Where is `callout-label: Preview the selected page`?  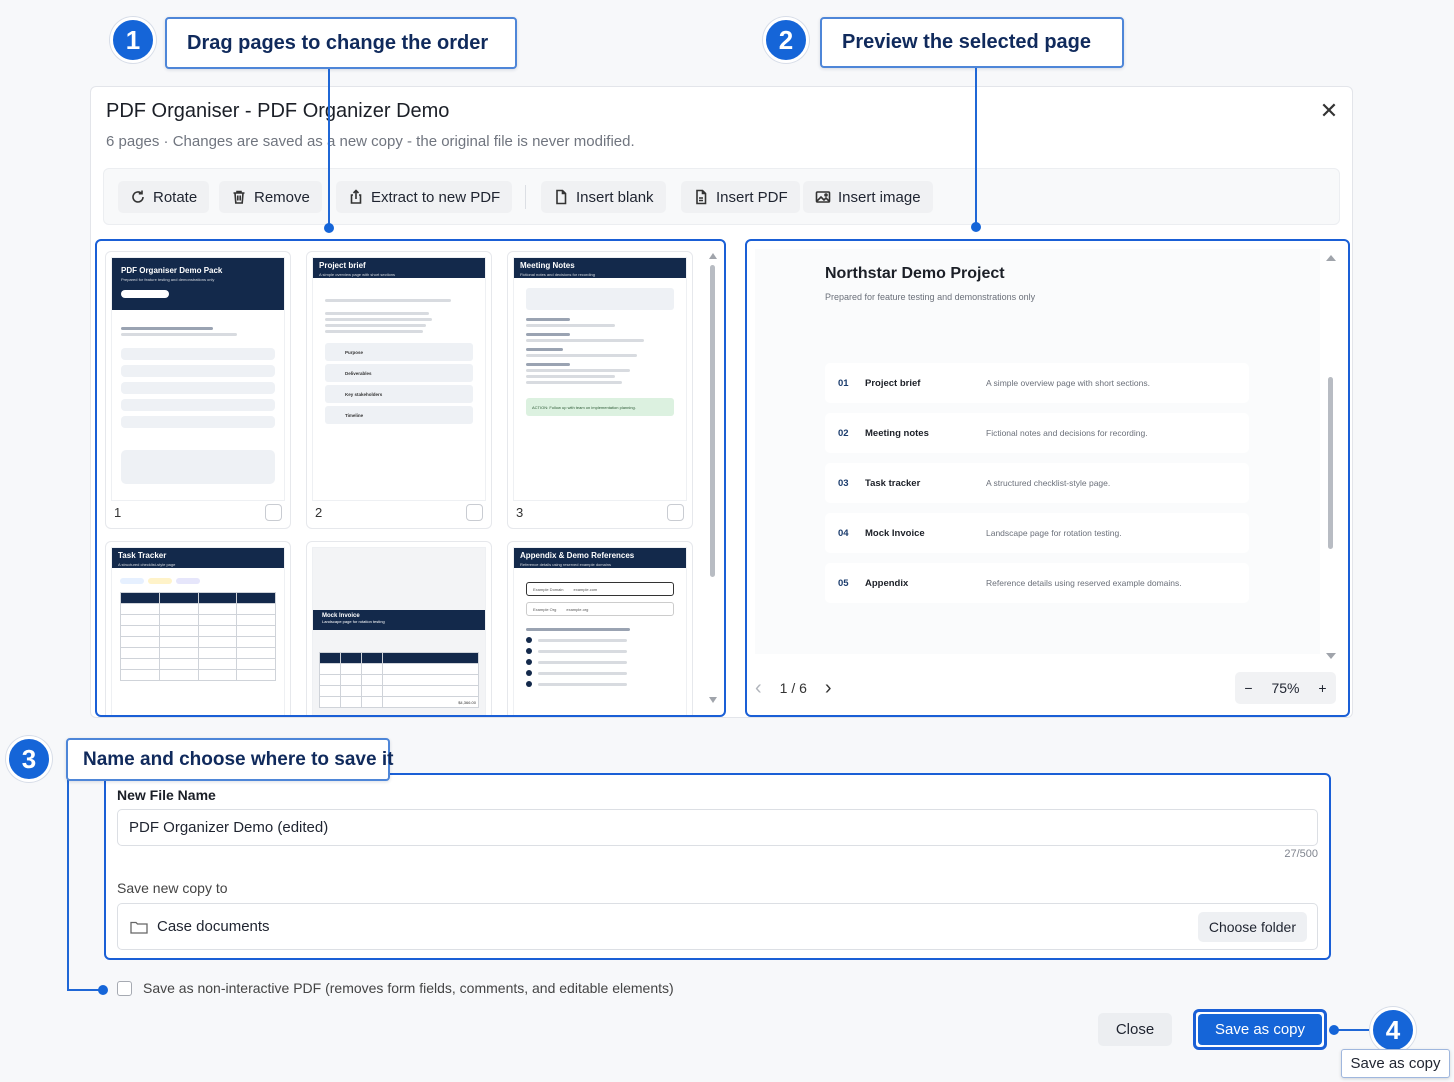 callout-label: Preview the selected page is located at coordinates (972, 42).